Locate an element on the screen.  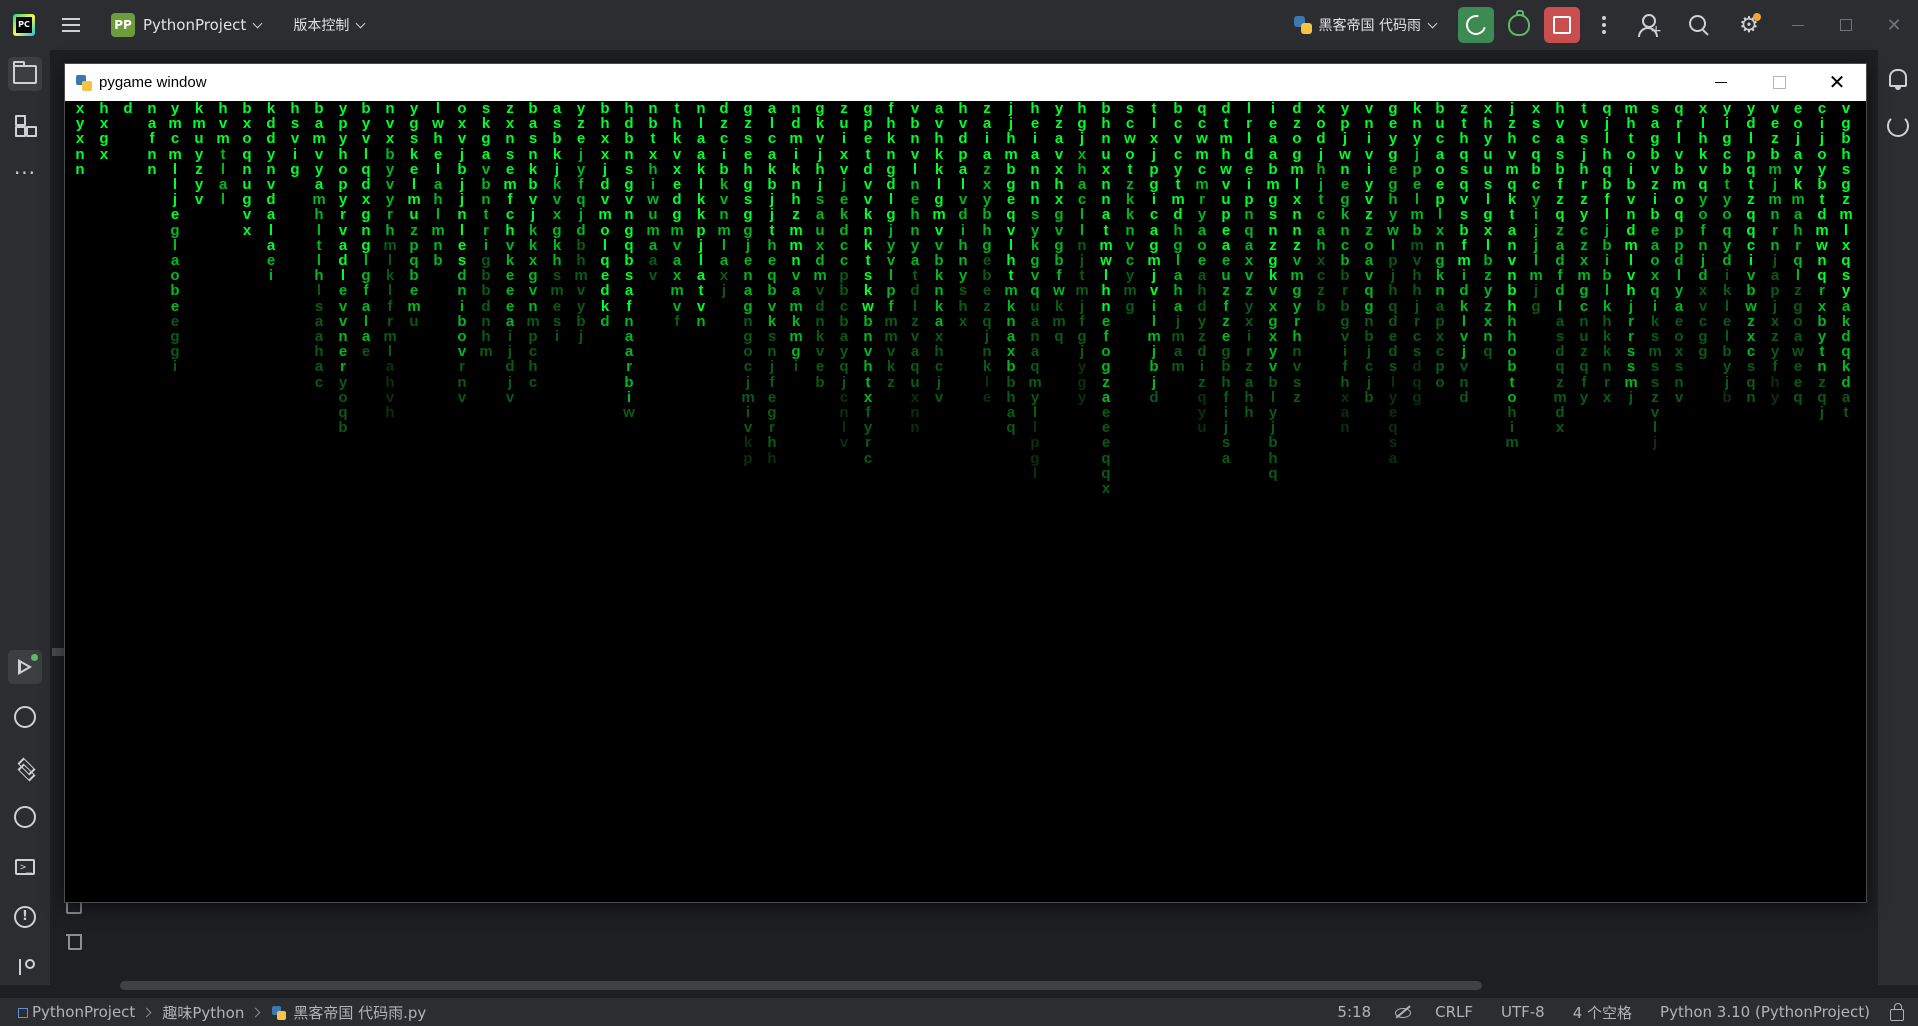
pygame-minimize-button is located at coordinates (1721, 82).